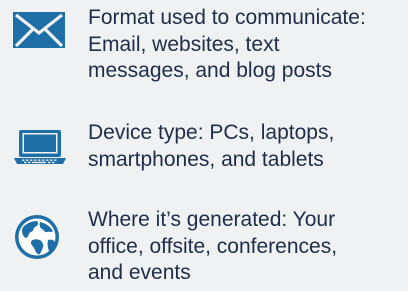  I want to click on laptop-icon, so click(39, 152).